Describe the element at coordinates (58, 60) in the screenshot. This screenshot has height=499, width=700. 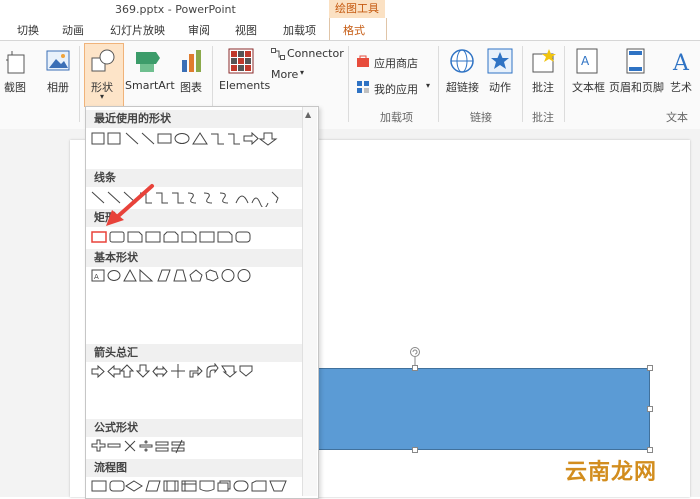
I see `photo-album-icon` at that location.